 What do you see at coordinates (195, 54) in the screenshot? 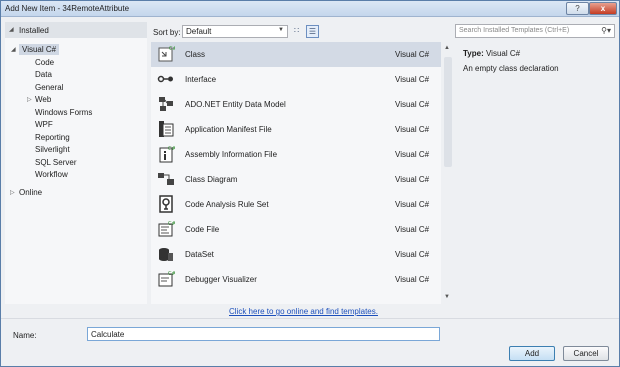
I see `template-name: Class` at bounding box center [195, 54].